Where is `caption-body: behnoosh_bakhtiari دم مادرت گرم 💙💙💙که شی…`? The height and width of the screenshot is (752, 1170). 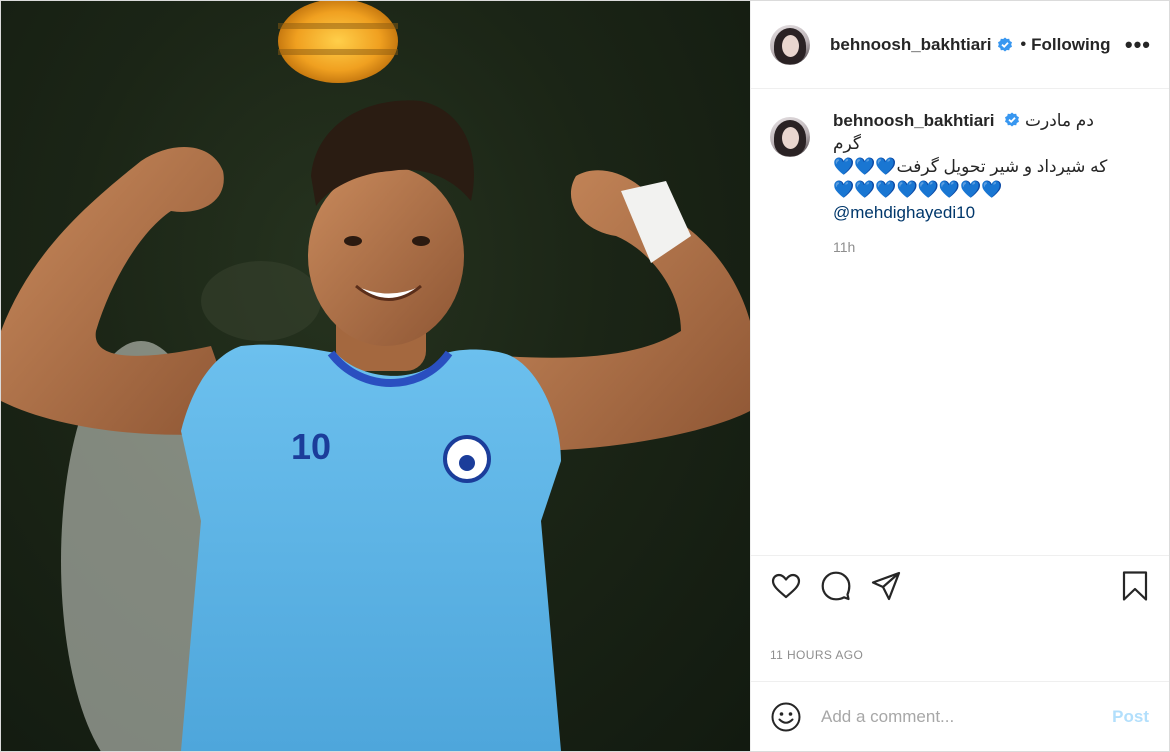 caption-body: behnoosh_bakhtiari دم مادرت گرم 💙💙💙که شی… is located at coordinates (974, 184).